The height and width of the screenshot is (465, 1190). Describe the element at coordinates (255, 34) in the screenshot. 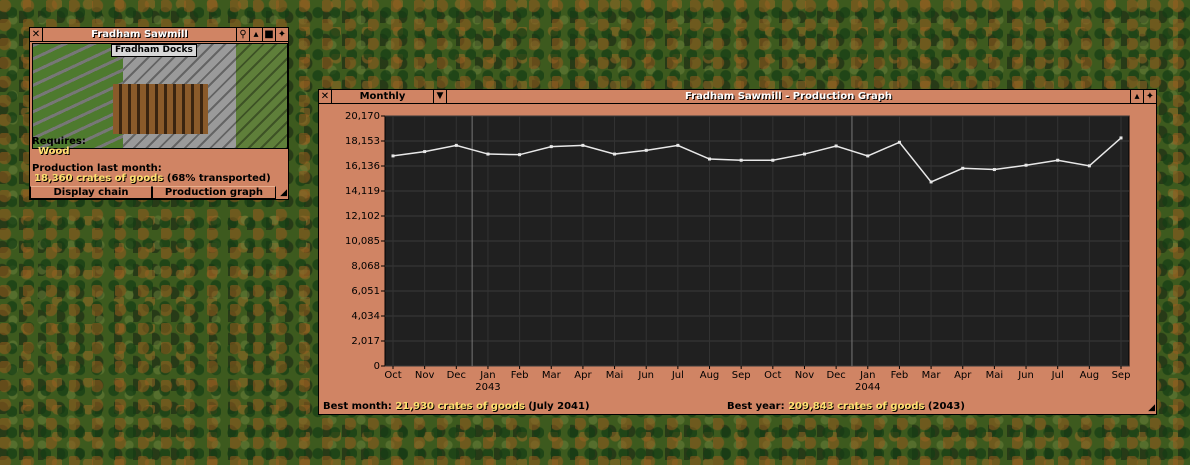

I see `collapse-icon: ▴` at that location.